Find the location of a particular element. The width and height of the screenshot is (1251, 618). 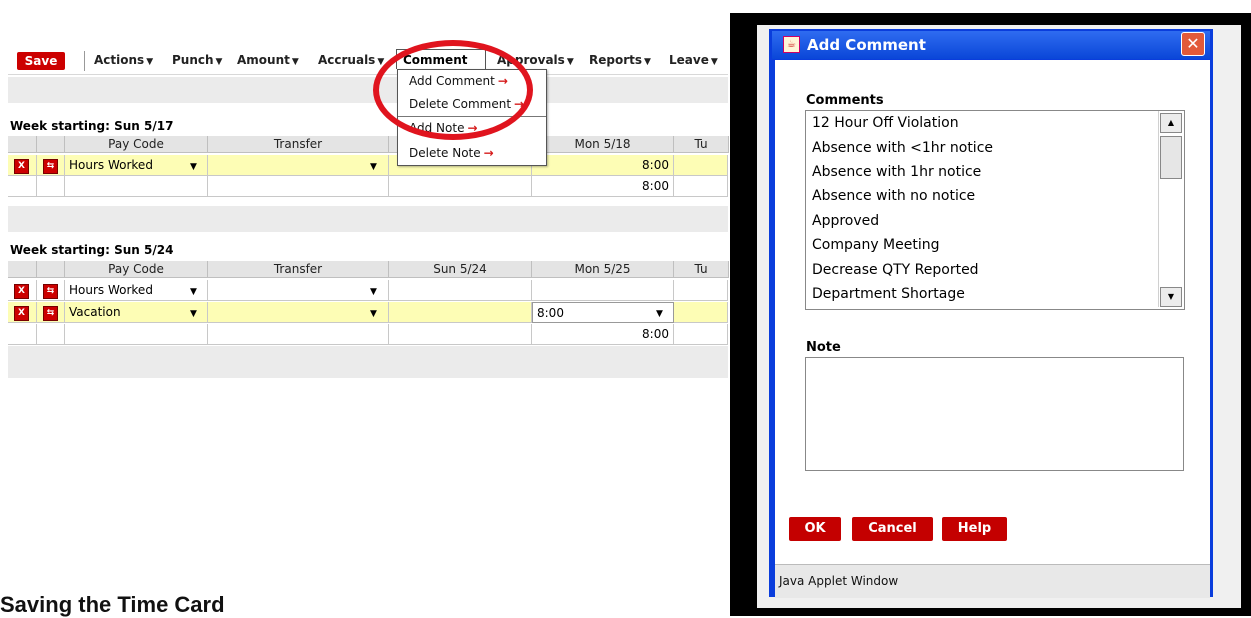

menu-actions: Actions ▼ is located at coordinates (123, 60).